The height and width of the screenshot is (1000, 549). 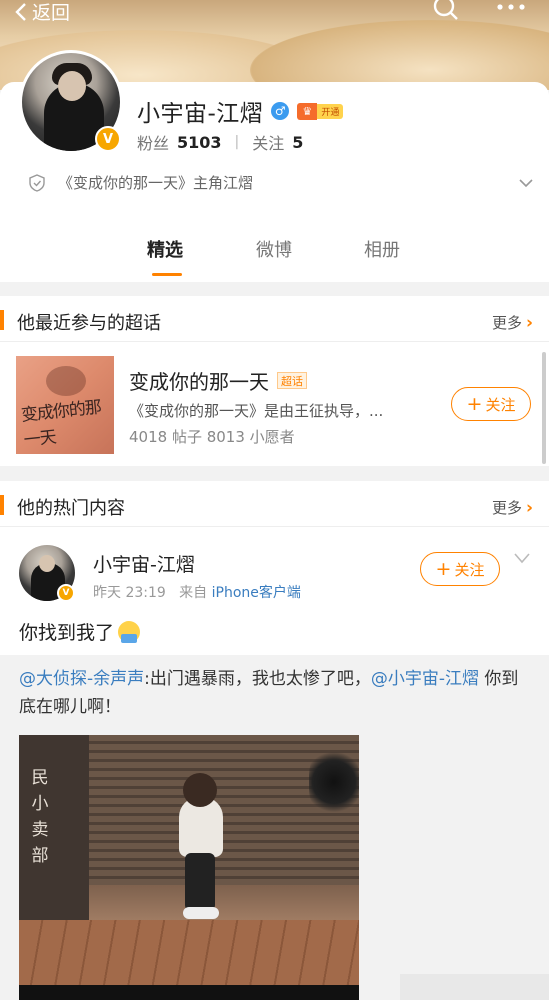 I want to click on shrug-emoji-icon, so click(x=129, y=631).